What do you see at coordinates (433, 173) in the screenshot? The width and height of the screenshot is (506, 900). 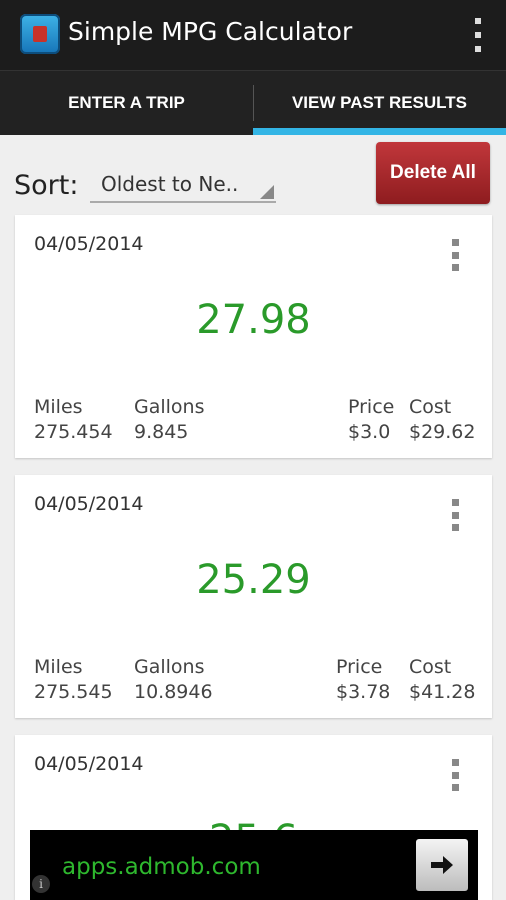 I see `delete-all-button: Delete All` at bounding box center [433, 173].